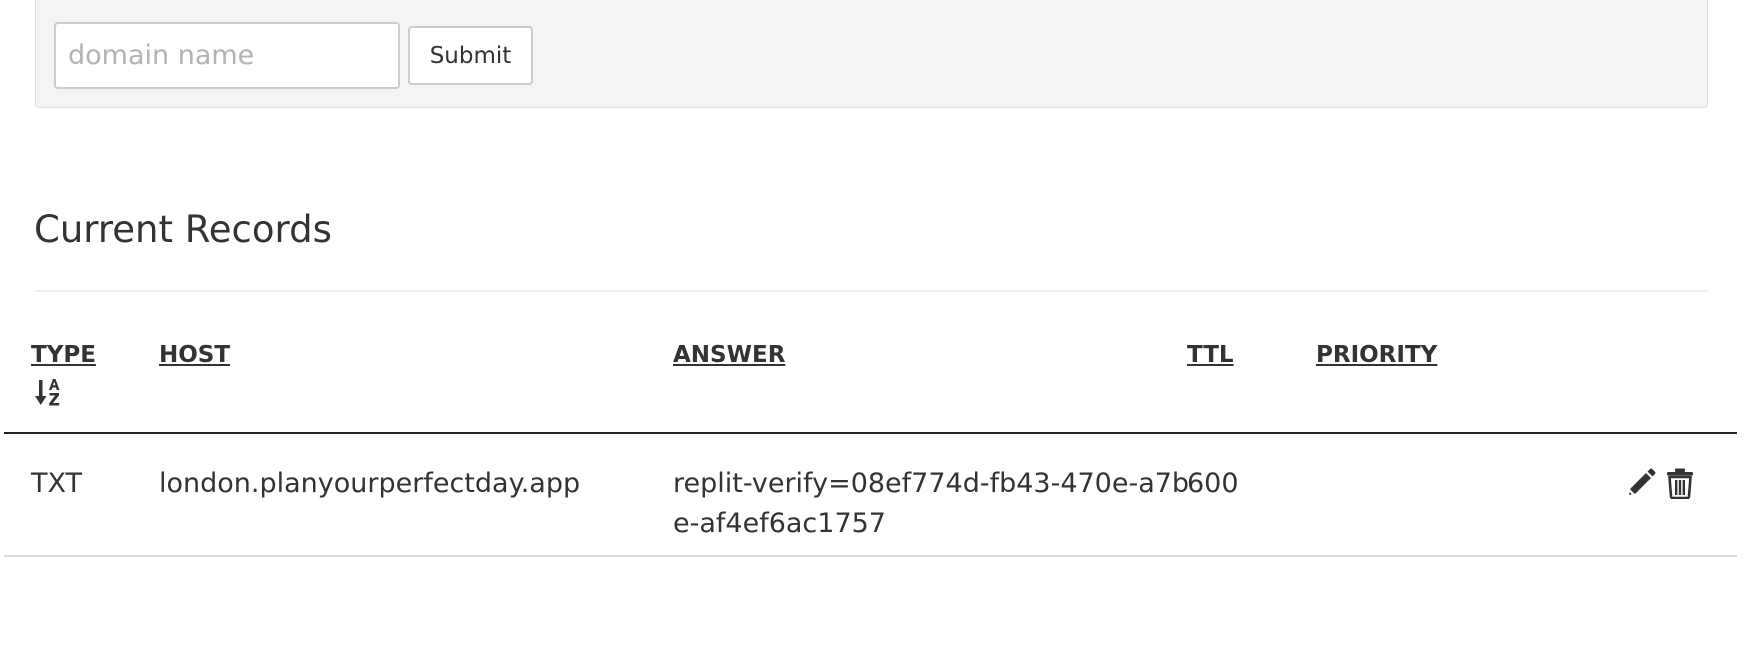 The image size is (1744, 666). I want to click on column-header-priority: PRIORITY, so click(1376, 355).